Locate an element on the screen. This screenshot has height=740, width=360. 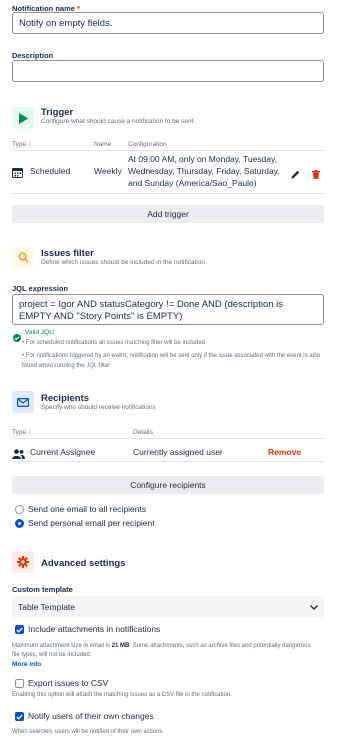
envelope-icon is located at coordinates (23, 402).